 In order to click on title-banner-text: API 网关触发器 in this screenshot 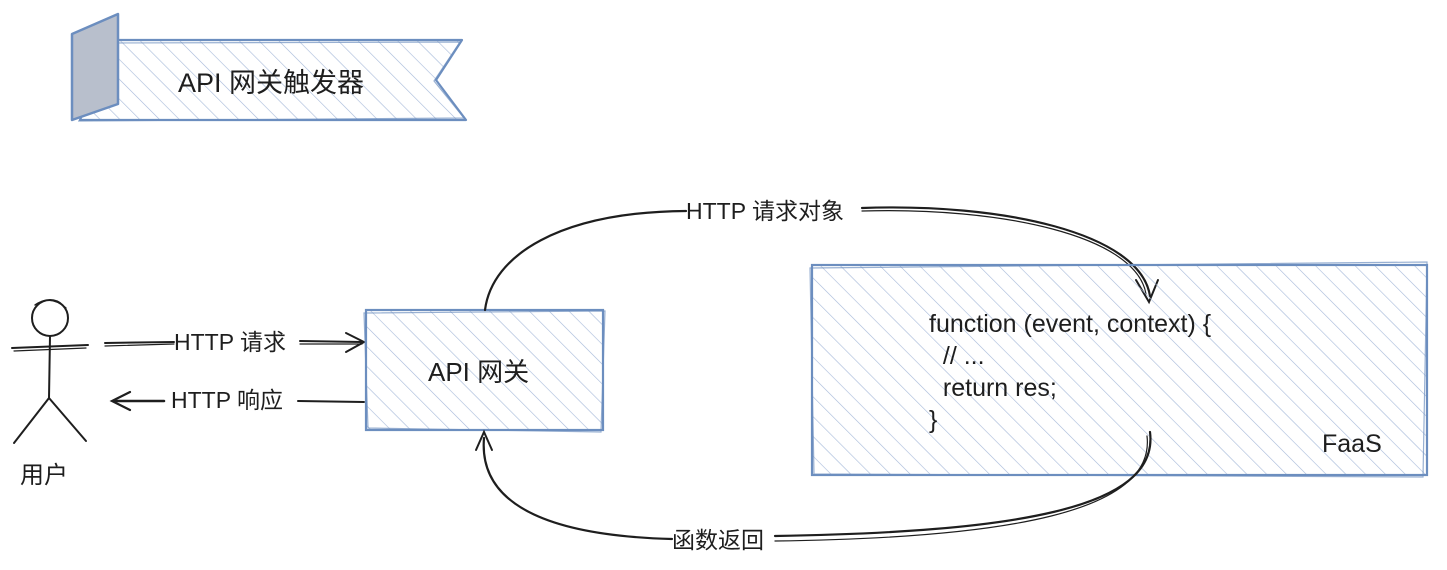, I will do `click(271, 83)`.